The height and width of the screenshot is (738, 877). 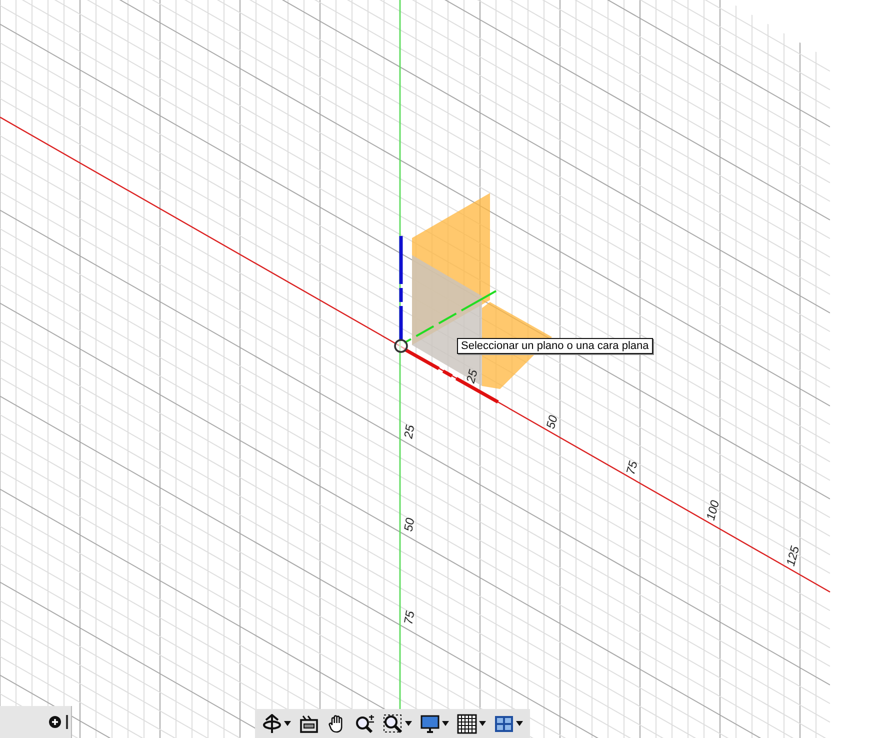 What do you see at coordinates (272, 724) in the screenshot?
I see `orbit-icon` at bounding box center [272, 724].